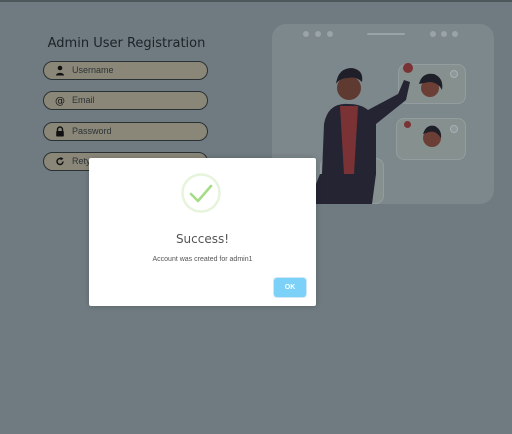 This screenshot has width=512, height=434. I want to click on dialog-title: Success!, so click(202, 239).